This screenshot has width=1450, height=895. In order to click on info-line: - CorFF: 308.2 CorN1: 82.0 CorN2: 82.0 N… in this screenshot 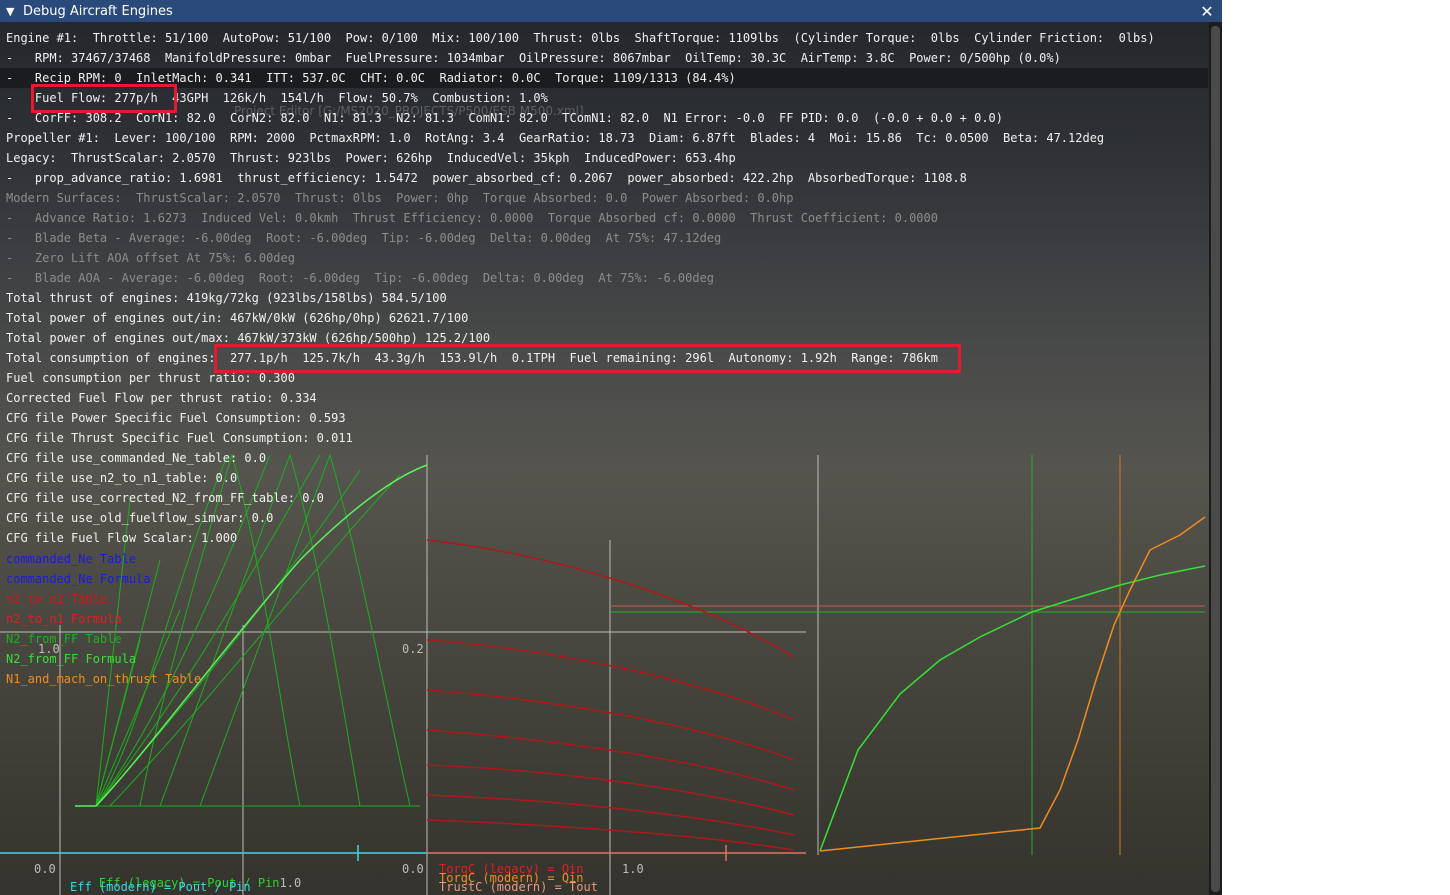, I will do `click(504, 118)`.